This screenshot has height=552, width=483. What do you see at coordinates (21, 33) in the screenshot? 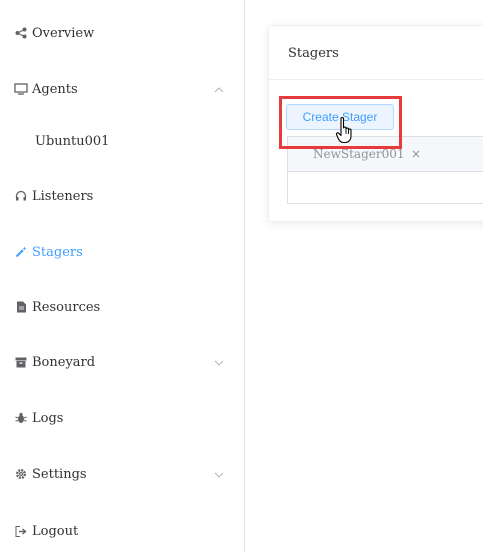
I see `share-icon` at bounding box center [21, 33].